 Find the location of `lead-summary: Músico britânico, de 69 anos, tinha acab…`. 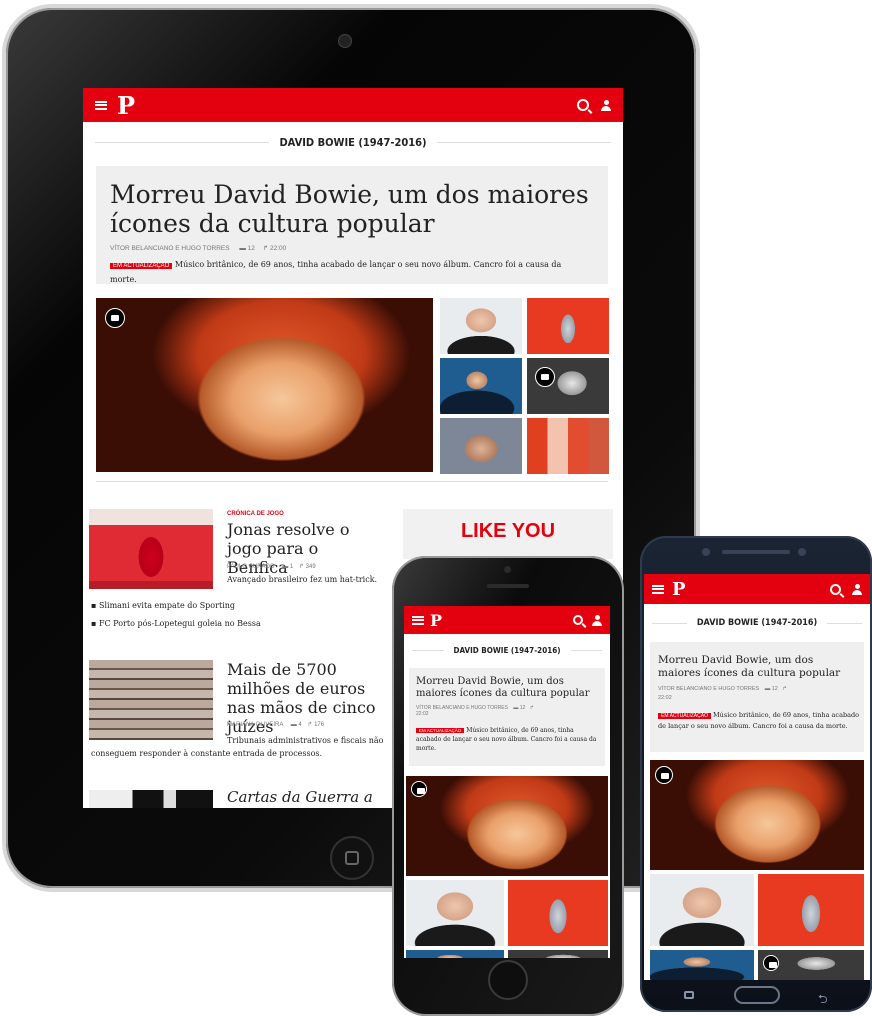

lead-summary: Músico britânico, de 69 anos, tinha acab… is located at coordinates (336, 272).